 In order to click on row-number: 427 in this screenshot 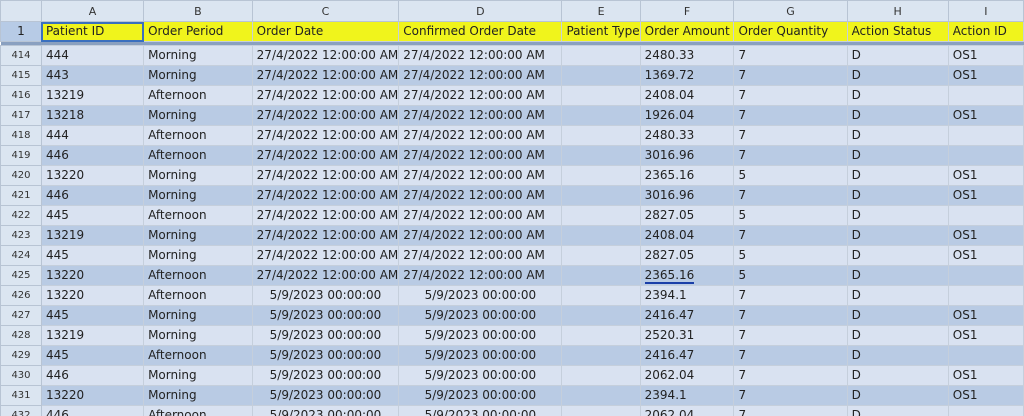, I will do `click(21, 315)`.